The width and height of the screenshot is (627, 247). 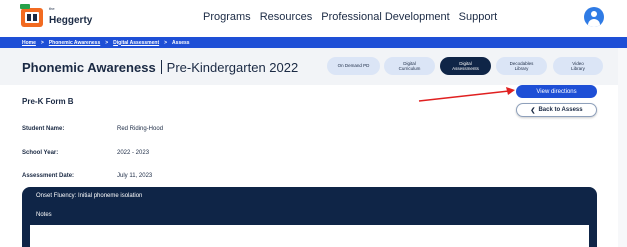 What do you see at coordinates (44, 215) in the screenshot?
I see `notes-label: Notes` at bounding box center [44, 215].